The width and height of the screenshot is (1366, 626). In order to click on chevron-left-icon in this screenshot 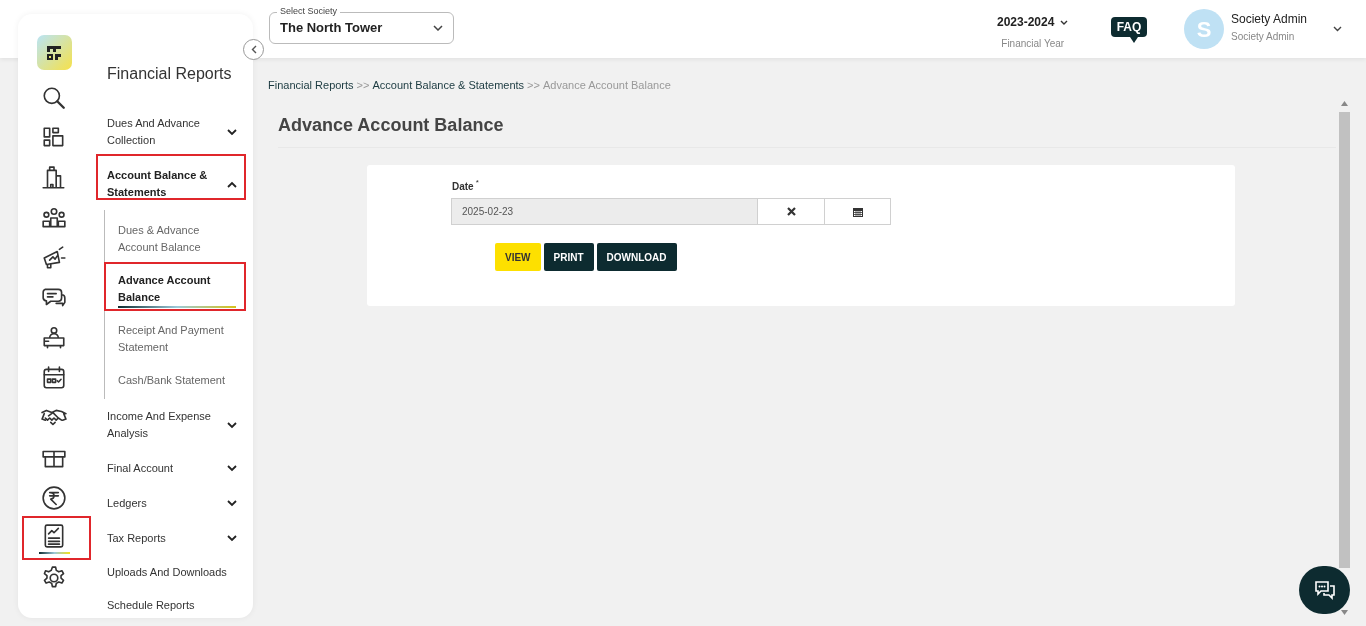, I will do `click(253, 49)`.